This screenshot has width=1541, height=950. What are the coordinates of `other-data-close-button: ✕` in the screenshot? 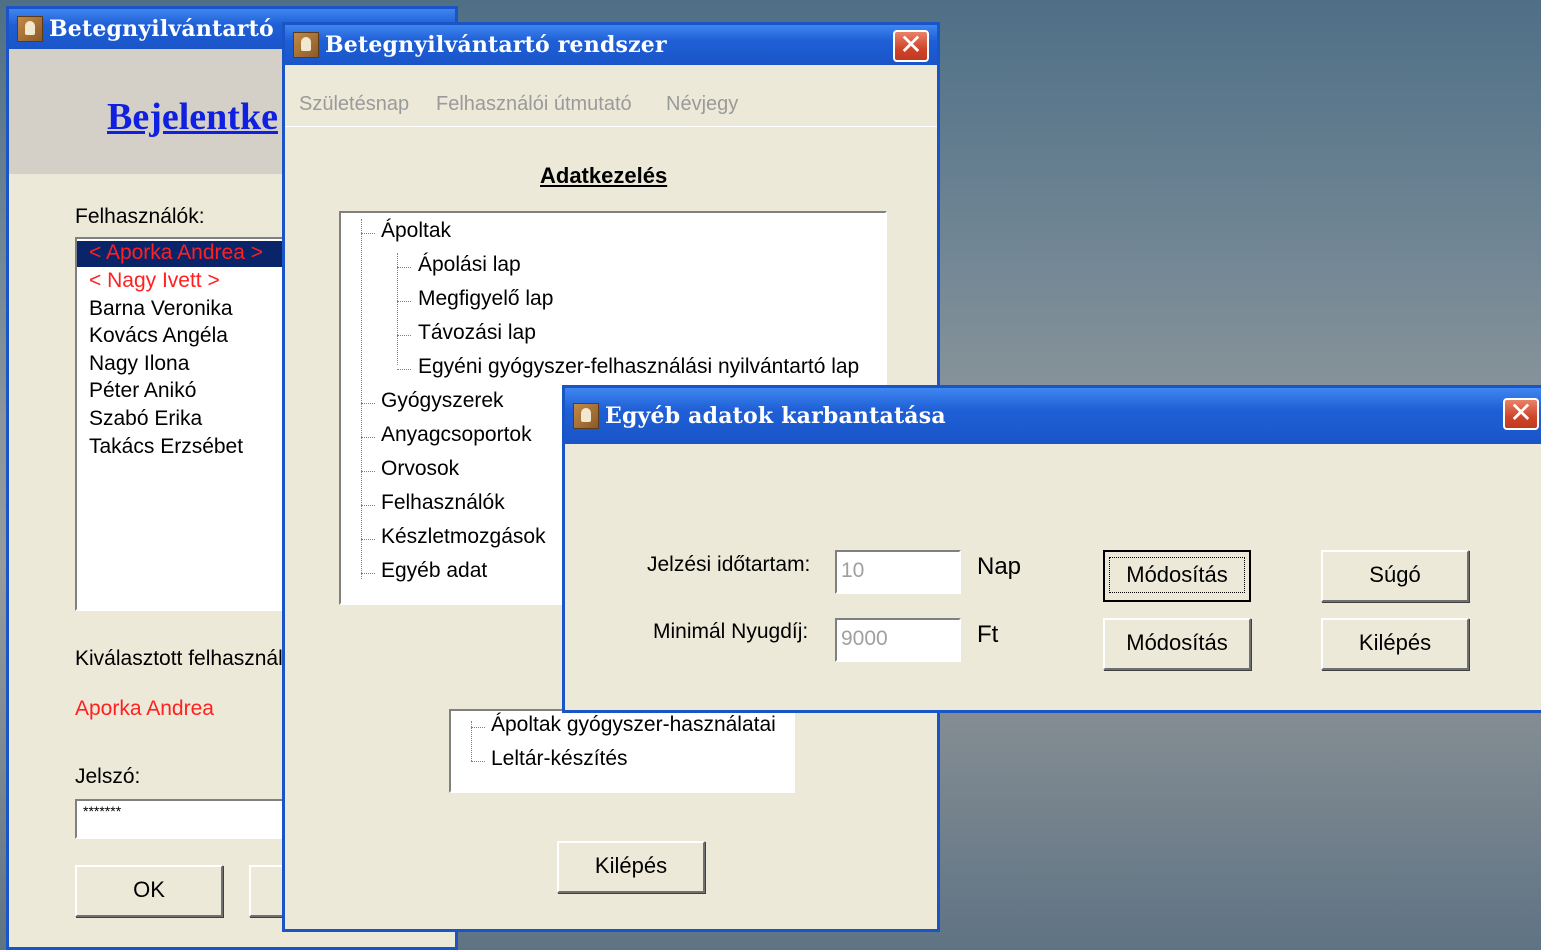 It's located at (1521, 414).